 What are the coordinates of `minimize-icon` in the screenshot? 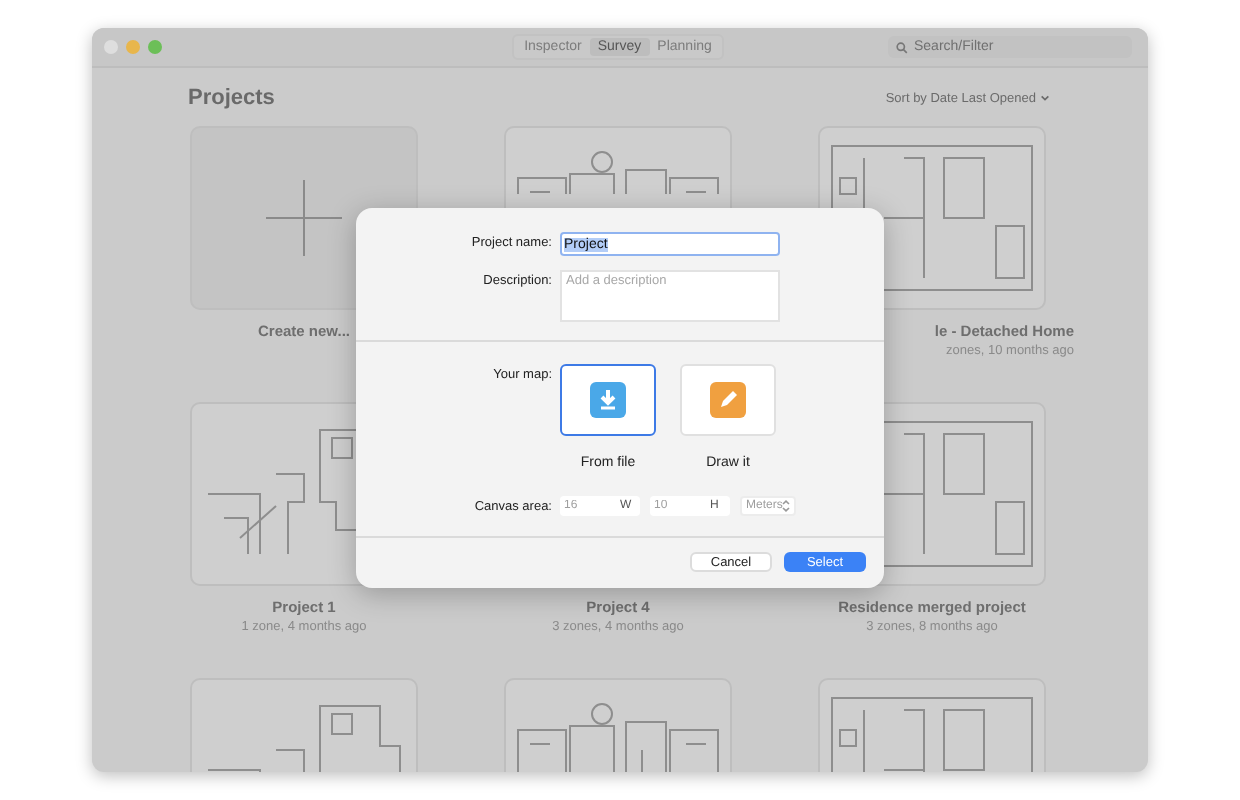 It's located at (133, 47).